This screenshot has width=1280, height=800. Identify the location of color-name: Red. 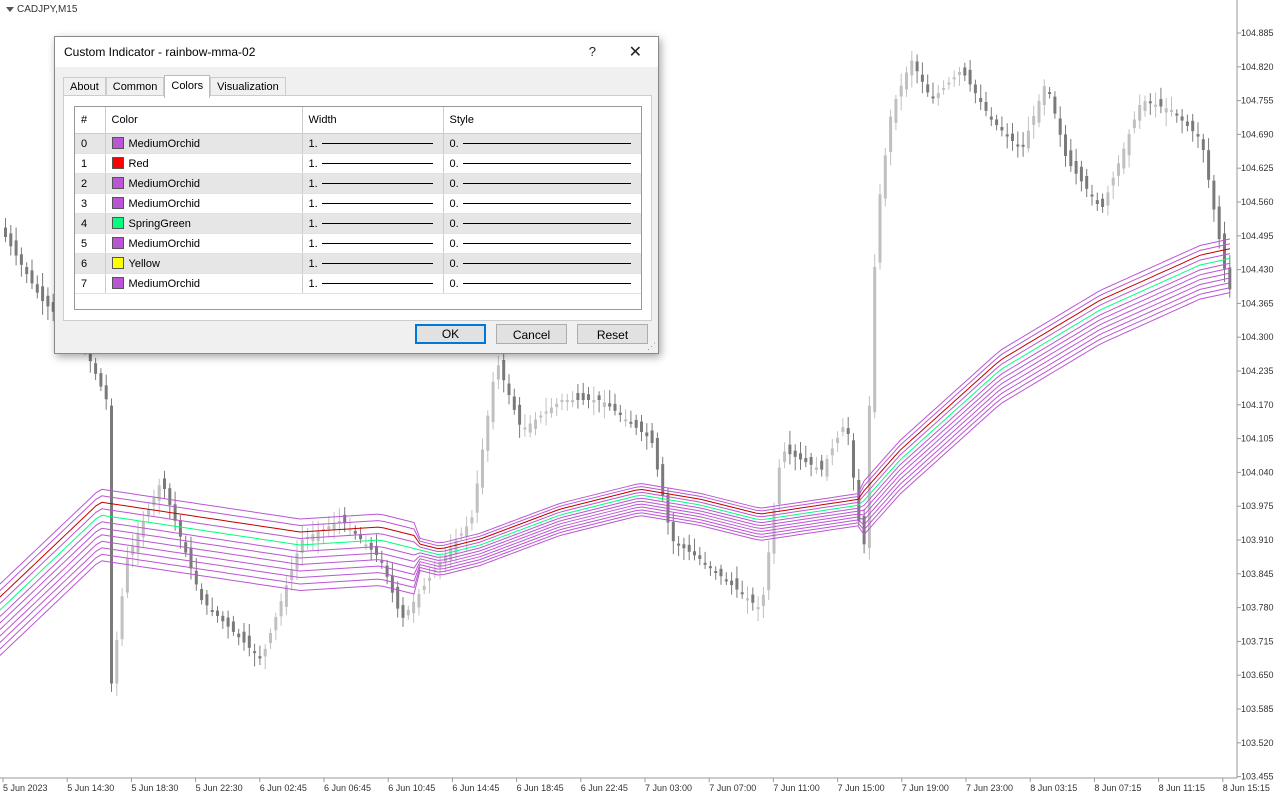
(138, 164).